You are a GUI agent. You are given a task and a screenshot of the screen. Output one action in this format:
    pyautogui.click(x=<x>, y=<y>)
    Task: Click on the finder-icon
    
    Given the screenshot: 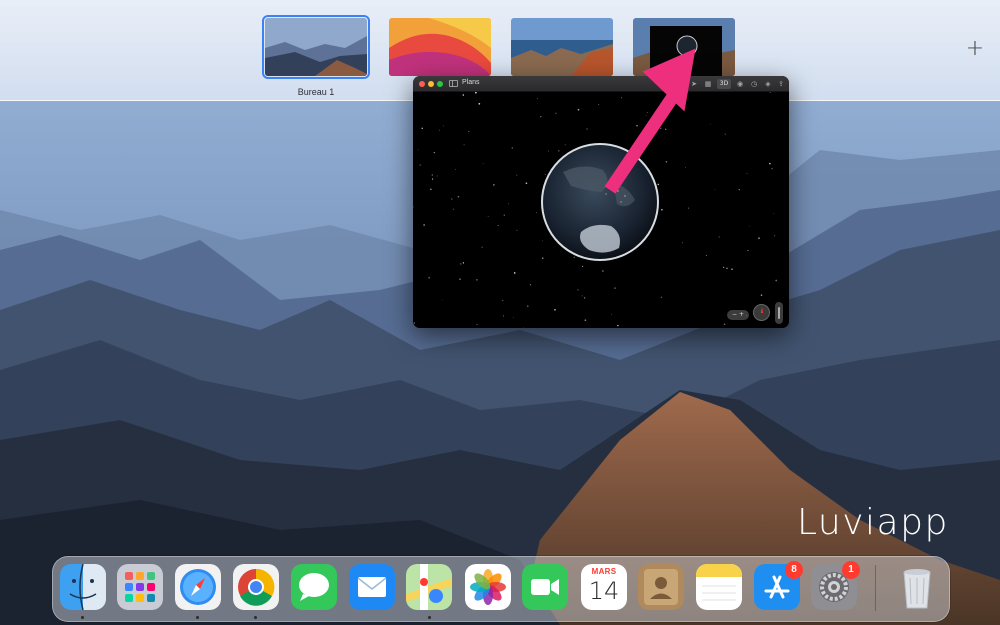 What is the action you would take?
    pyautogui.click(x=83, y=587)
    